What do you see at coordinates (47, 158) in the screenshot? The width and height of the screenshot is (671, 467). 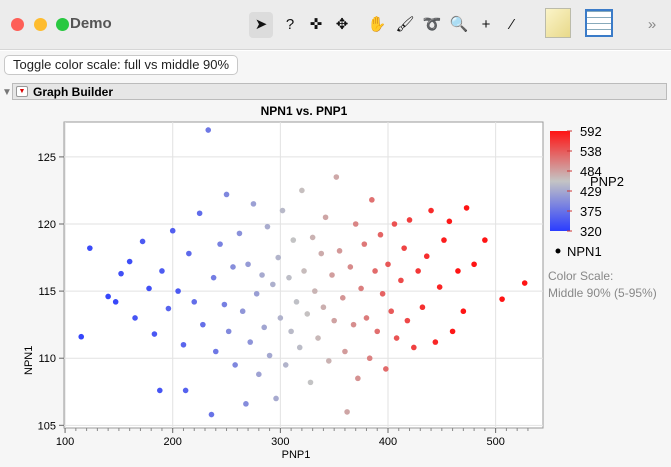 I see `y-tick-label: 125` at bounding box center [47, 158].